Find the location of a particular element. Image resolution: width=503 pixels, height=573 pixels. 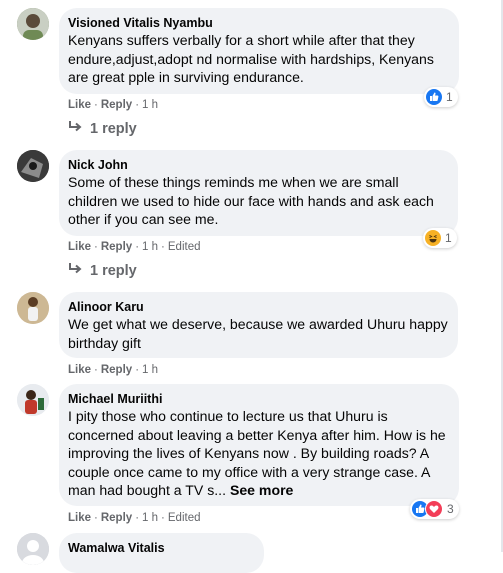

see-more-link: See more is located at coordinates (261, 490).